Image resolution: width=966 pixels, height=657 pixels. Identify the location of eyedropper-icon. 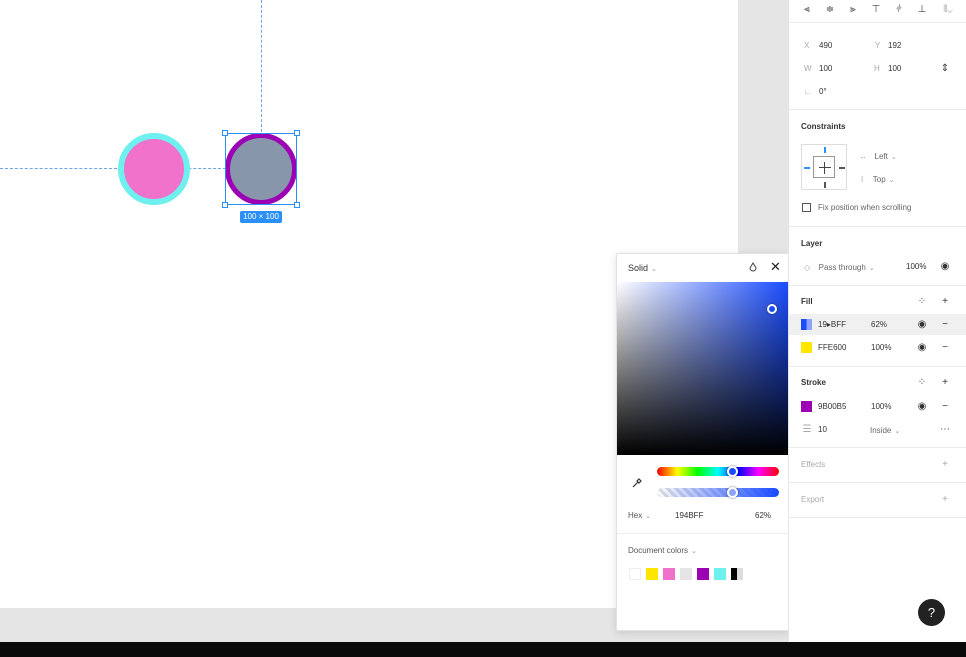
(637, 483).